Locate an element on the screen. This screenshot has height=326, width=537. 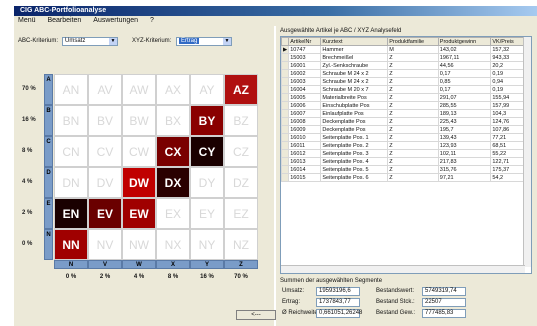
column-header-w: W is located at coordinates (139, 264).